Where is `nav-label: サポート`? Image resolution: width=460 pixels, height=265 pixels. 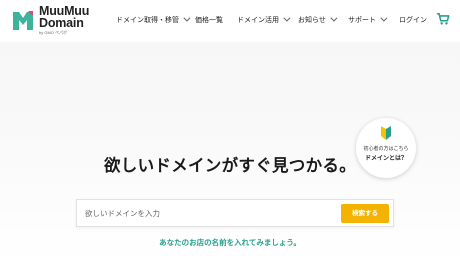
nav-label: サポート is located at coordinates (362, 20).